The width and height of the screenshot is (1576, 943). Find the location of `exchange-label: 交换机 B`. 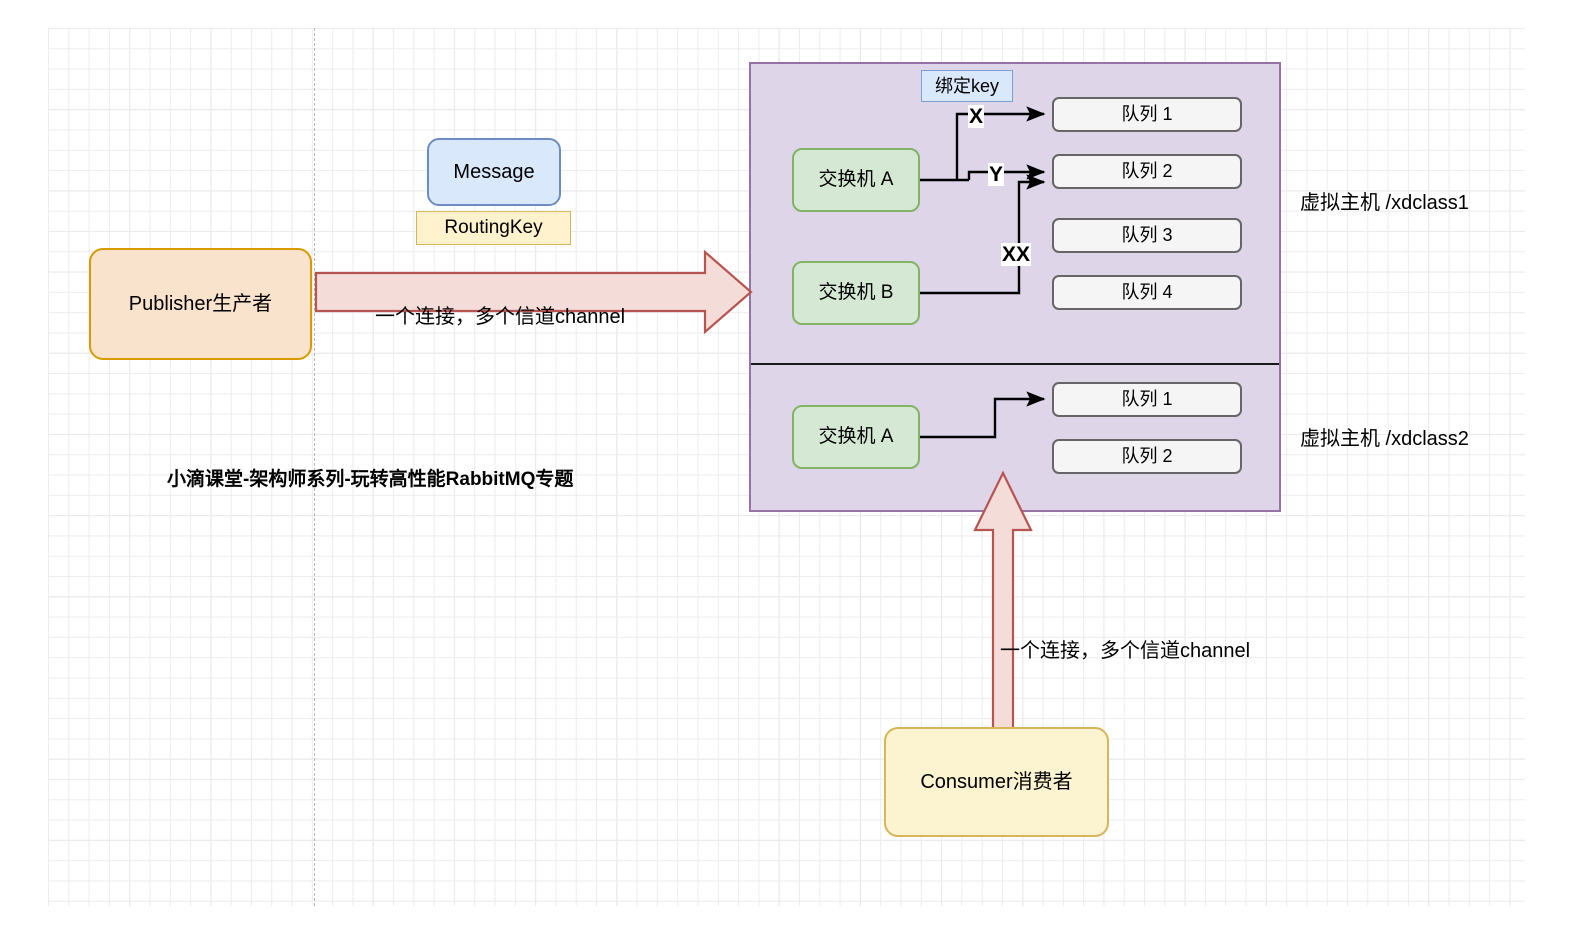

exchange-label: 交换机 B is located at coordinates (856, 293).